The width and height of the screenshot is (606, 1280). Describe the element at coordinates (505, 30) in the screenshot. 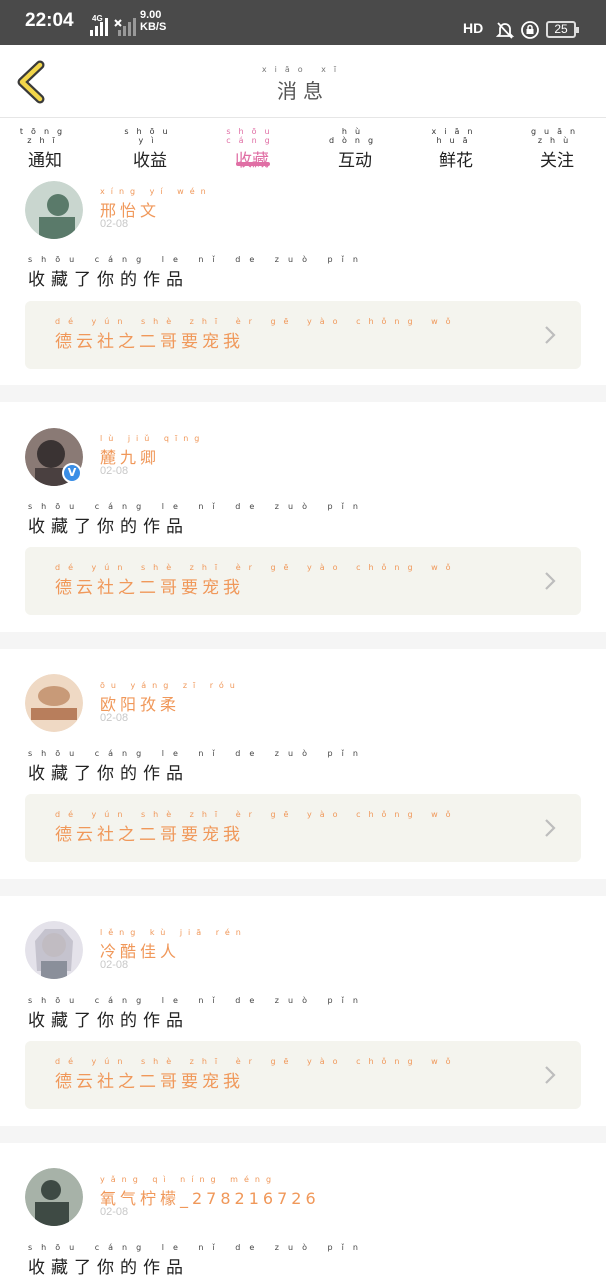

I see `bell-muted-icon` at that location.